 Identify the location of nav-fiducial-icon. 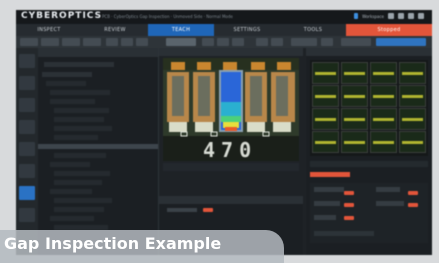
(27, 83).